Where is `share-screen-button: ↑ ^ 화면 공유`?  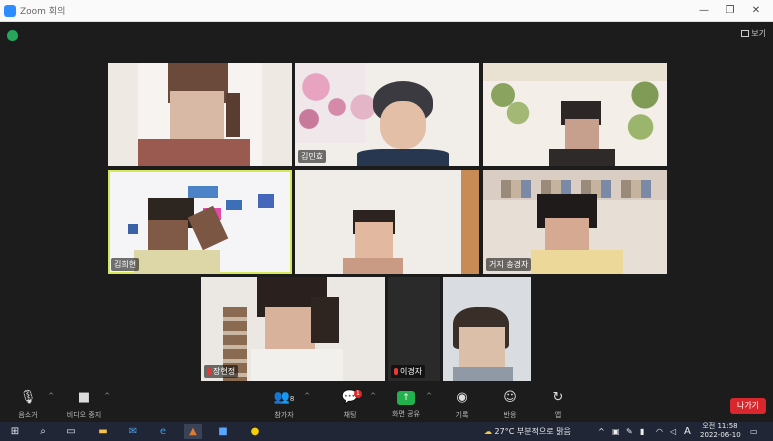 share-screen-button: ↑ ^ 화면 공유 is located at coordinates (406, 404).